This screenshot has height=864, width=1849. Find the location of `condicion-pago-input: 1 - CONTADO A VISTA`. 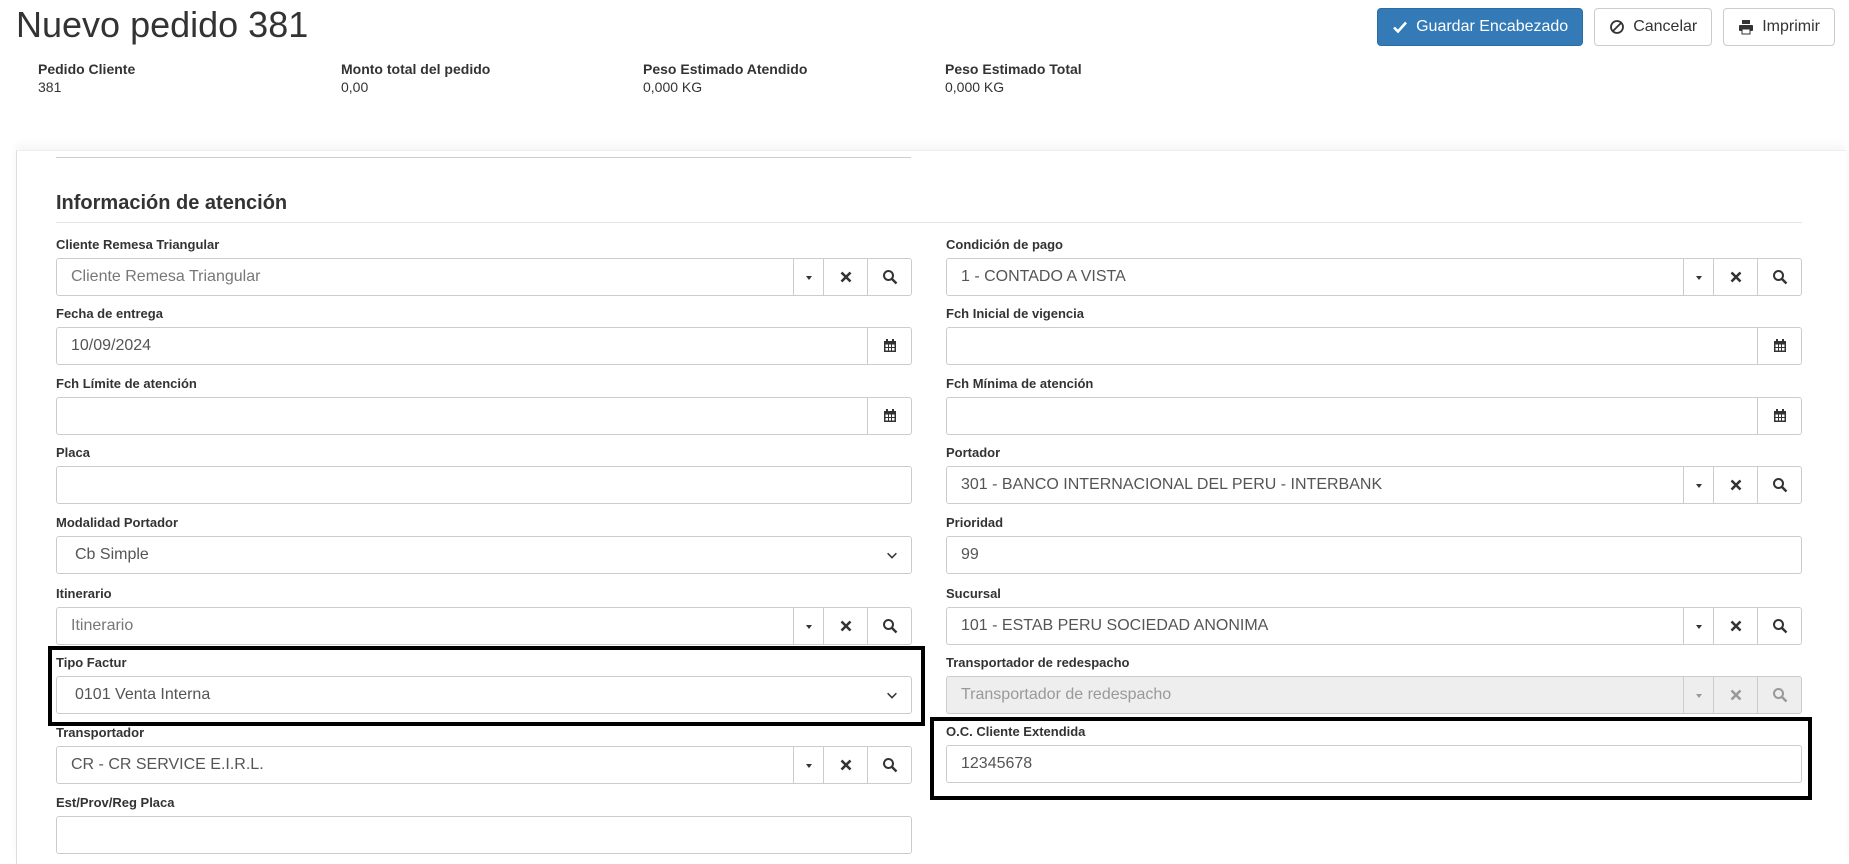

condicion-pago-input: 1 - CONTADO A VISTA is located at coordinates (1315, 277).